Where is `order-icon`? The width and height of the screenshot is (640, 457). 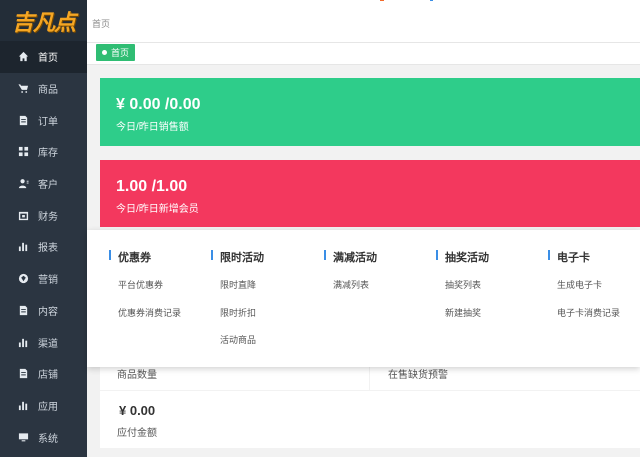 order-icon is located at coordinates (23, 120).